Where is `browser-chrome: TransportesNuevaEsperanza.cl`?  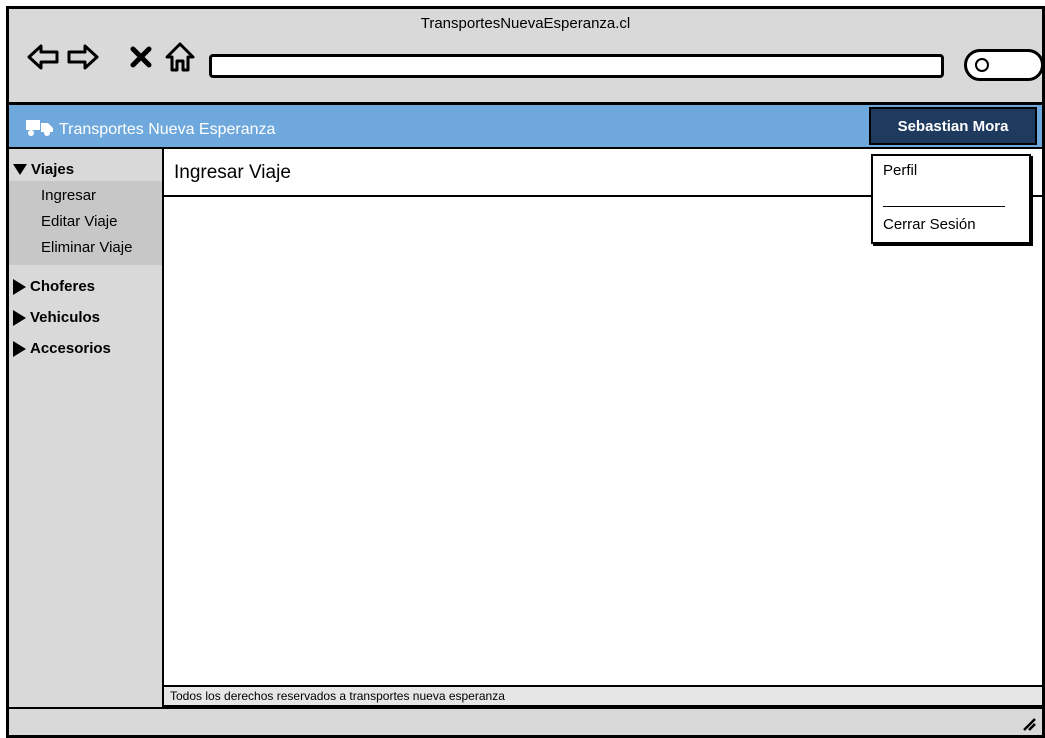 browser-chrome: TransportesNuevaEsperanza.cl is located at coordinates (526, 57).